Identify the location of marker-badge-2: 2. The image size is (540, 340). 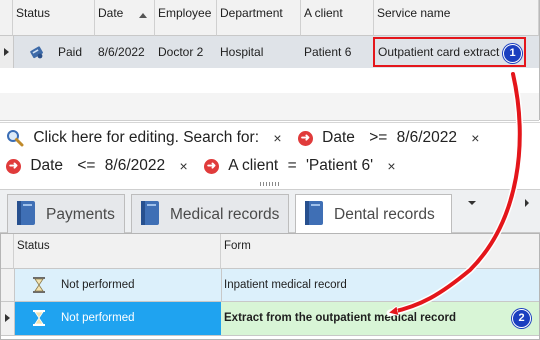
(521, 318).